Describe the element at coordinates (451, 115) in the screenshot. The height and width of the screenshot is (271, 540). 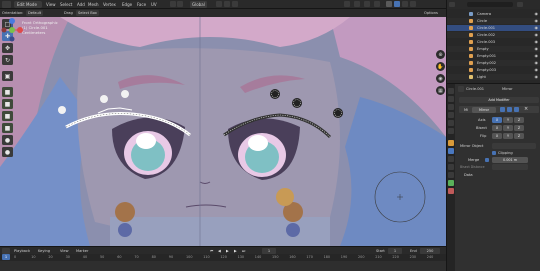
I see `view-layer-tab-icon` at that location.